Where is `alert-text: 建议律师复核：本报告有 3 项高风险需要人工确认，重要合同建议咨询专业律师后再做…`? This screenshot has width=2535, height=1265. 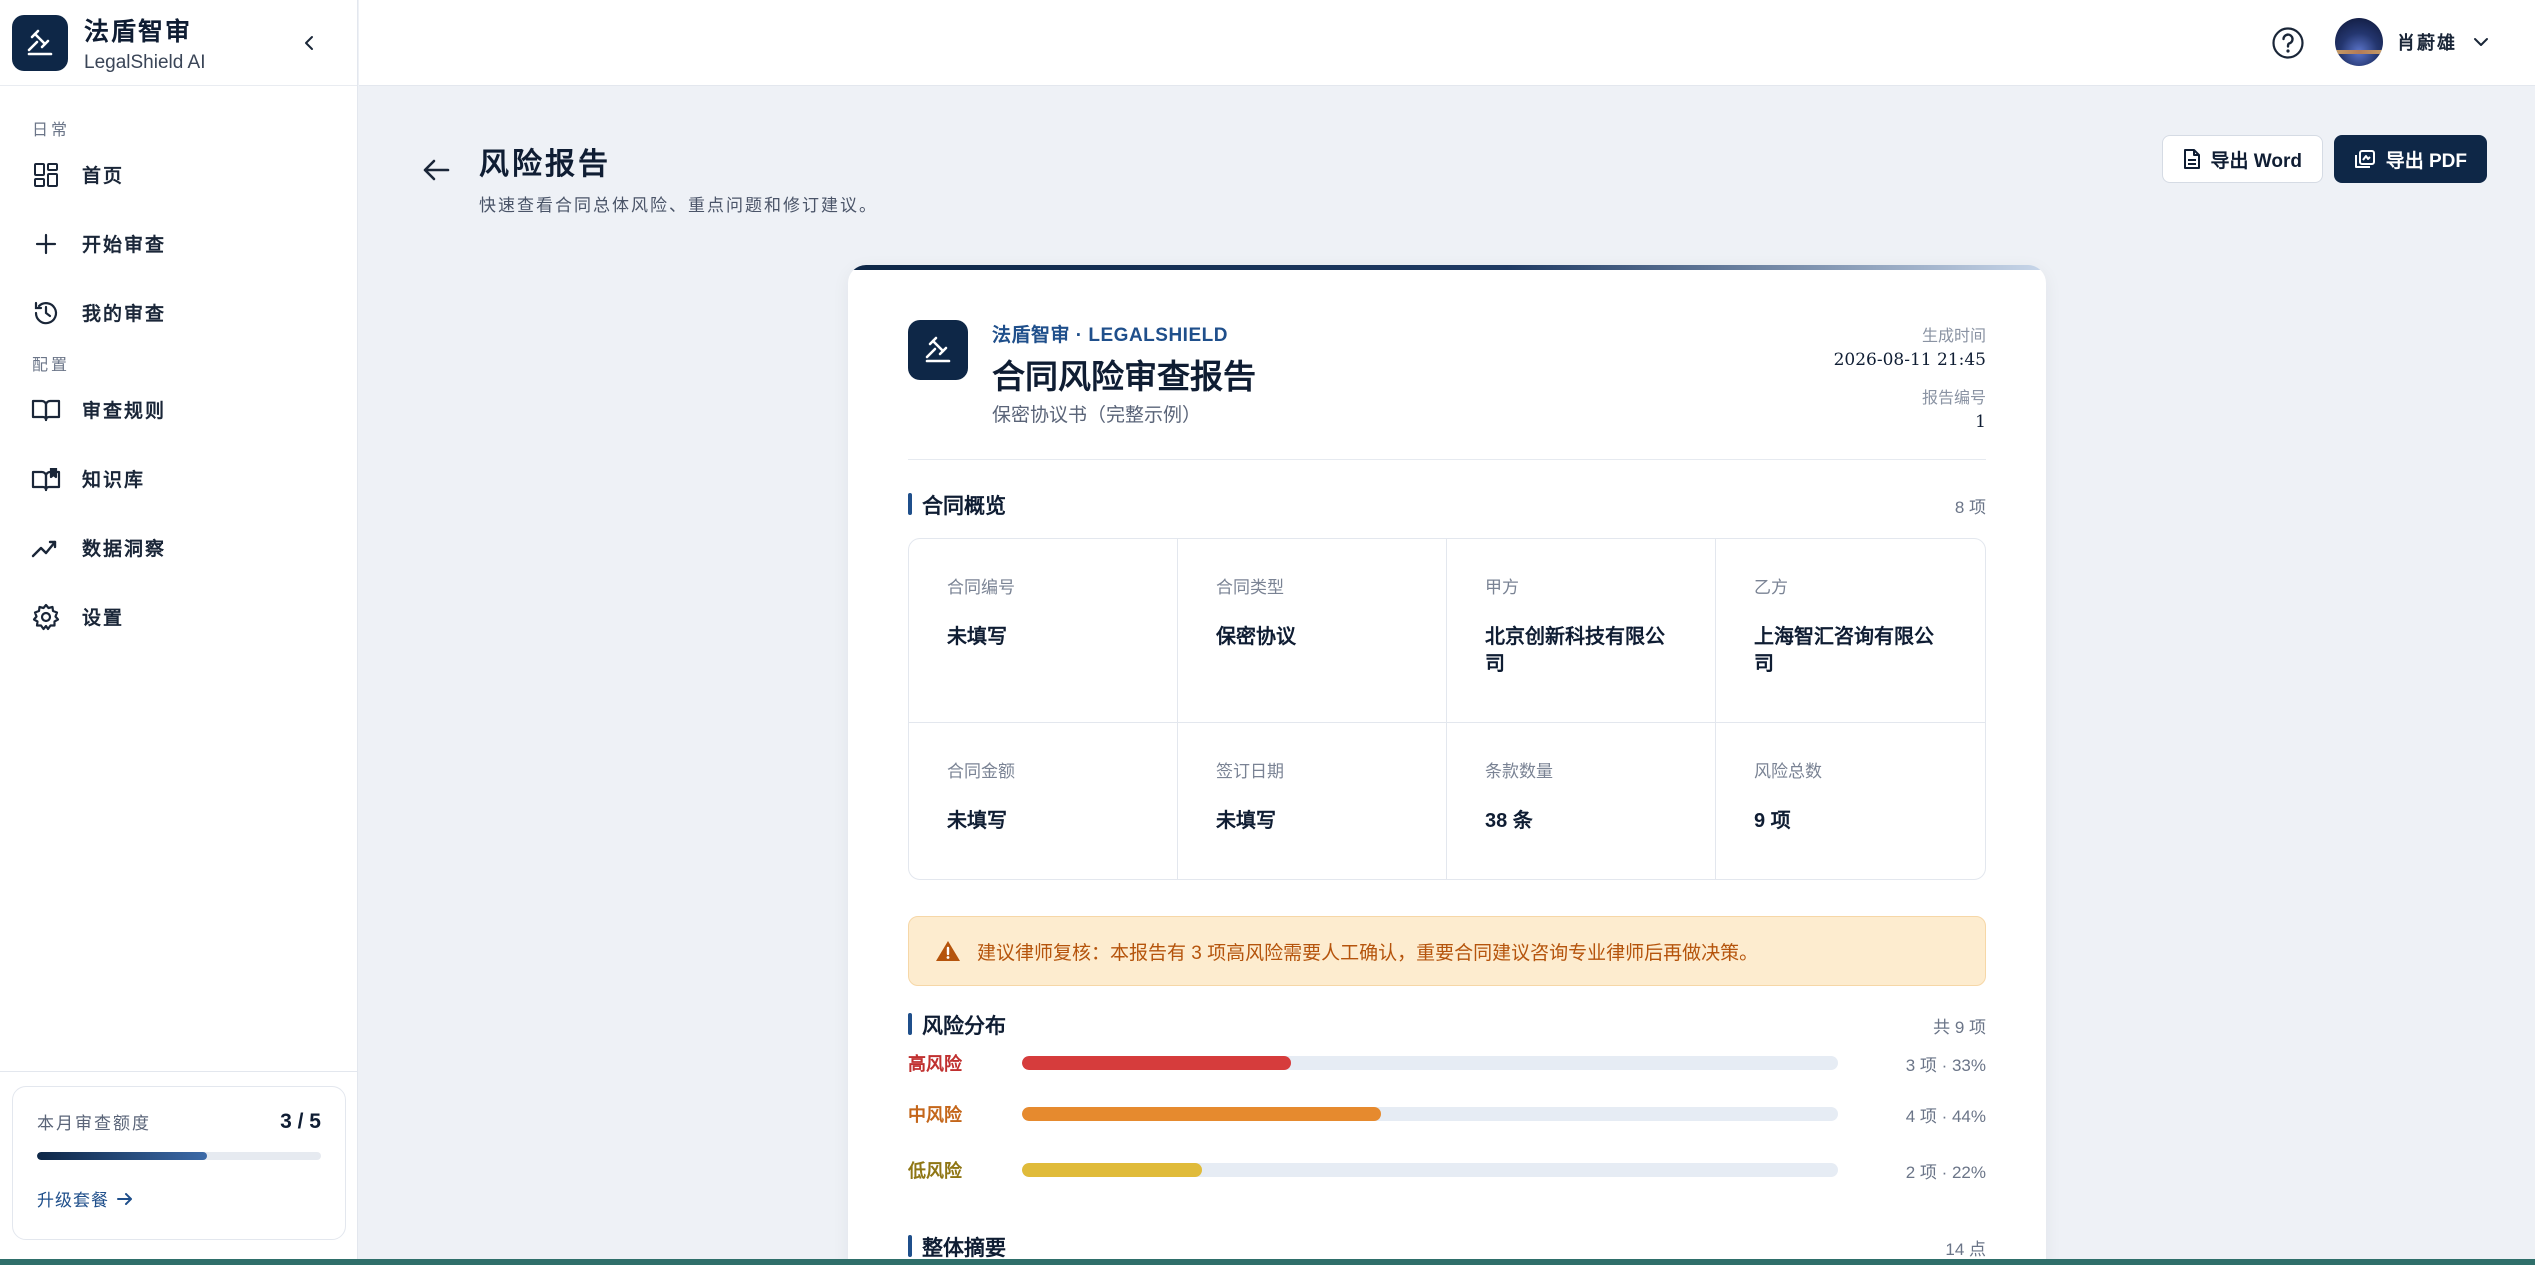
alert-text: 建议律师复核：本报告有 3 项高风险需要人工确认，重要合同建议咨询专业律师后再做… is located at coordinates (1368, 953).